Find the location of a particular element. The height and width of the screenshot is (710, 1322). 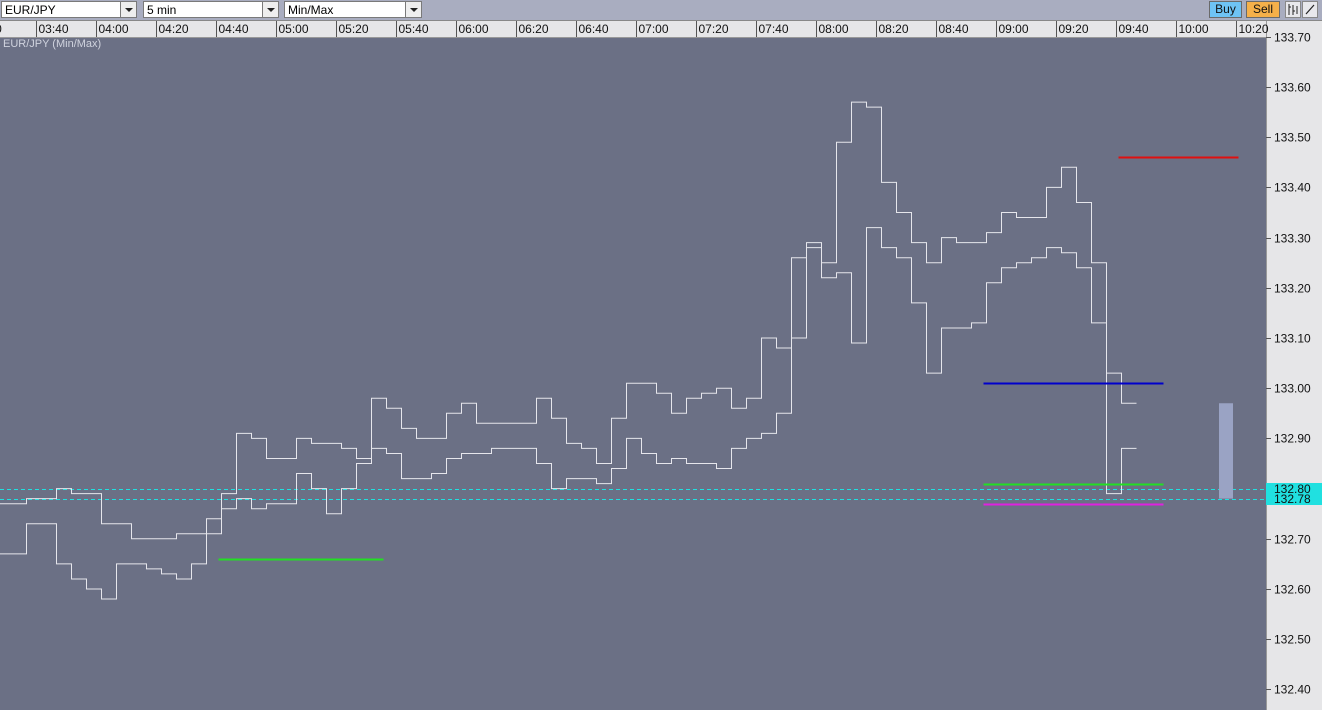

time-tick-label: 08:40 is located at coordinates (954, 29).